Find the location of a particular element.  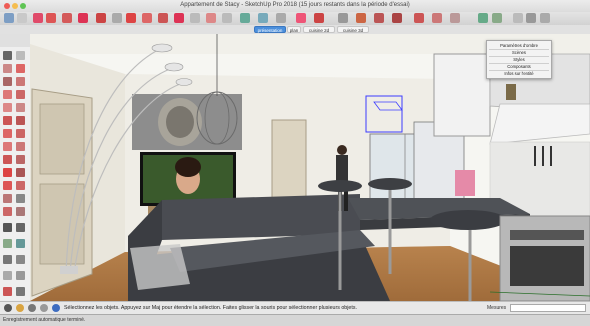

credits-icon is located at coordinates (20, 308).